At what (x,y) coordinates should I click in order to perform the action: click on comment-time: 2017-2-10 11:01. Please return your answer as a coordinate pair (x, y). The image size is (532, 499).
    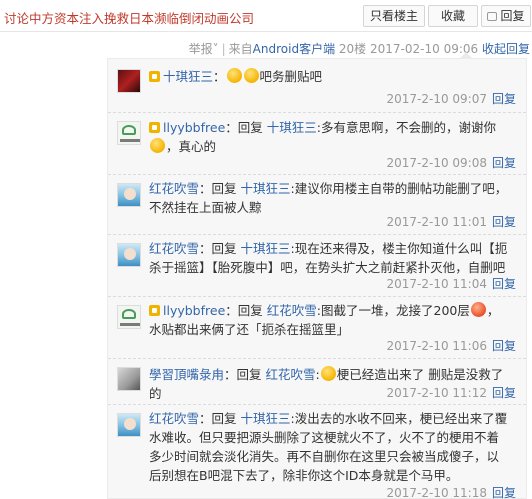
    Looking at the image, I should click on (436, 222).